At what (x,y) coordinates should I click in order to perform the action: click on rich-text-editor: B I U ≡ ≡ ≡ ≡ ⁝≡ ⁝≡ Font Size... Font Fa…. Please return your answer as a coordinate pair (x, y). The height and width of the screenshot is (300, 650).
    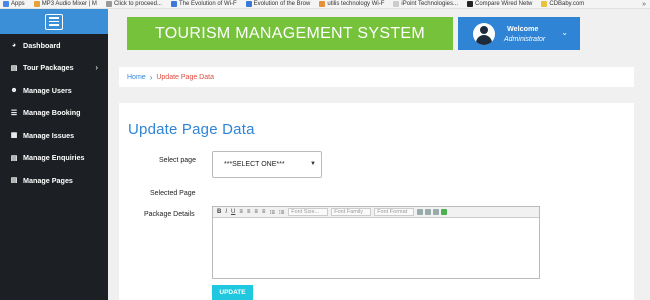
    Looking at the image, I should click on (376, 242).